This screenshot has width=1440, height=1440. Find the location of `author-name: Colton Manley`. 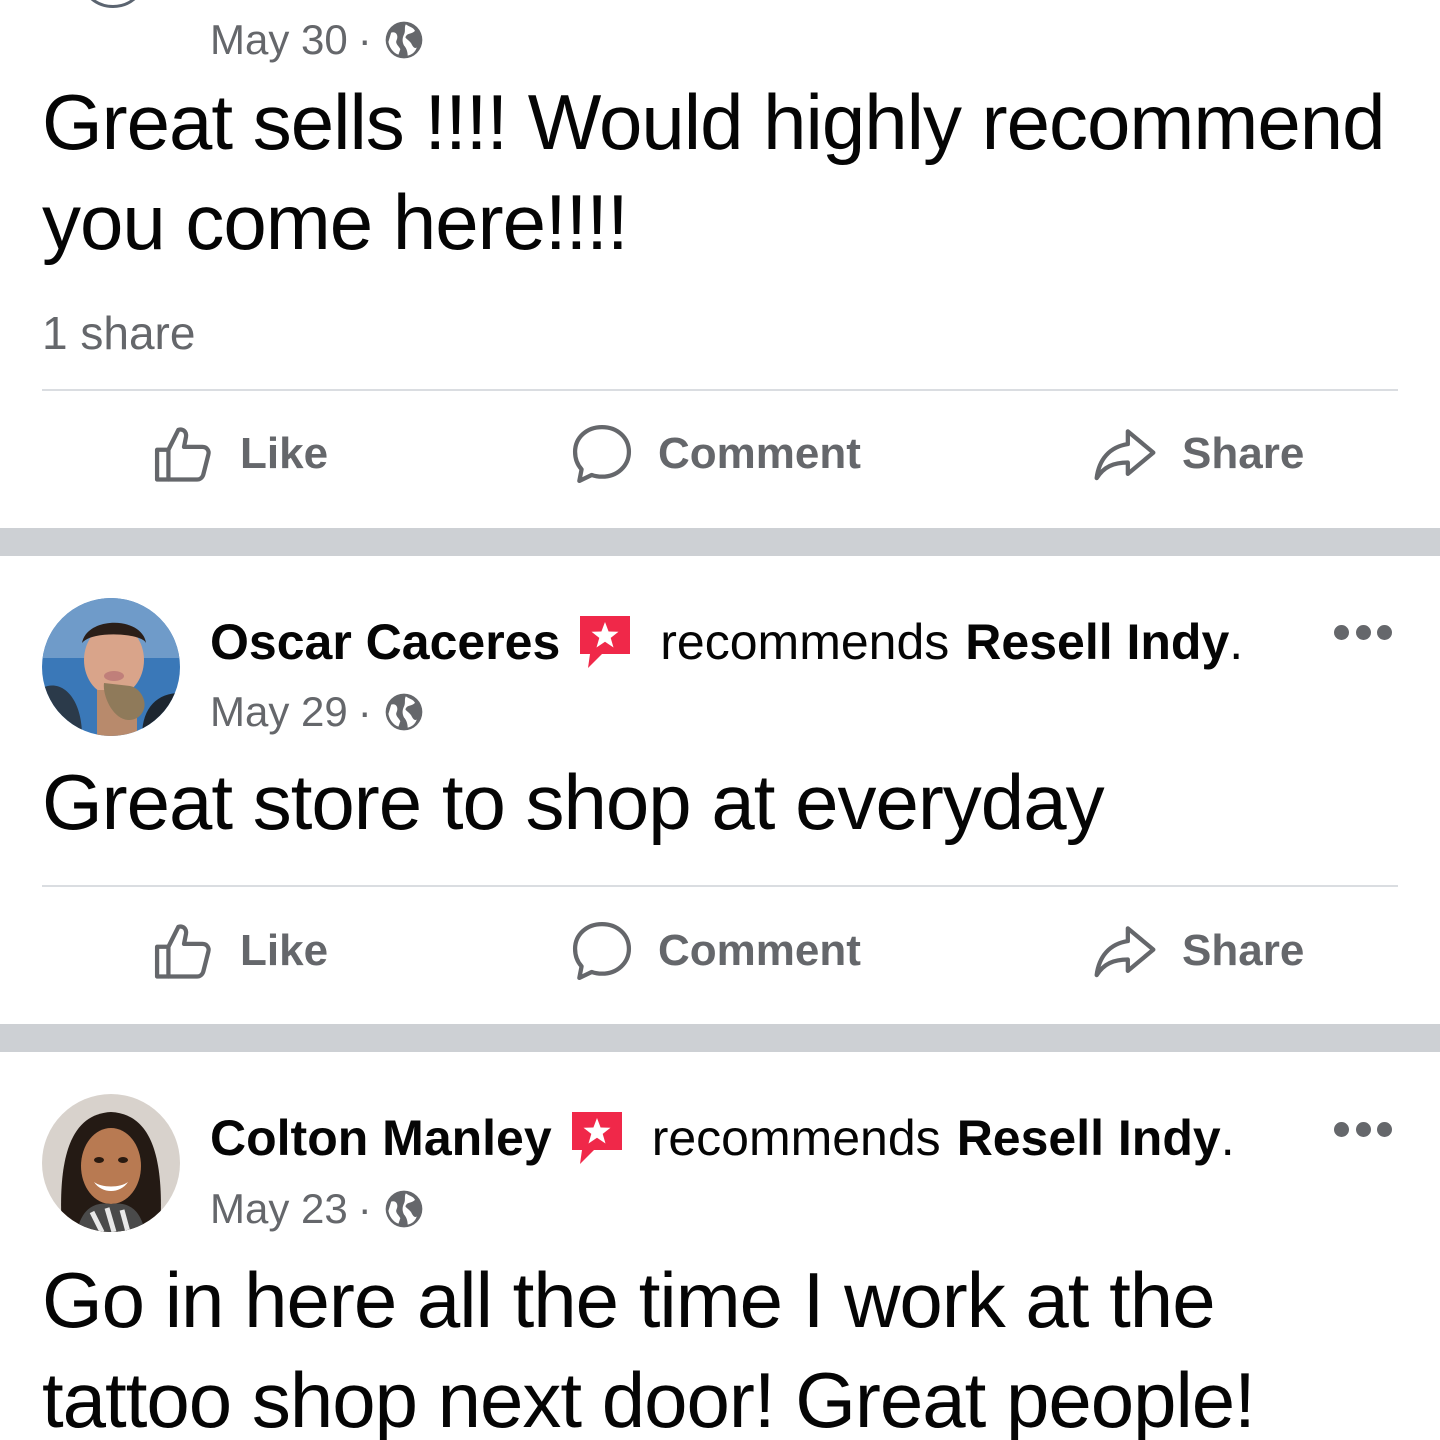

author-name: Colton Manley is located at coordinates (381, 1138).